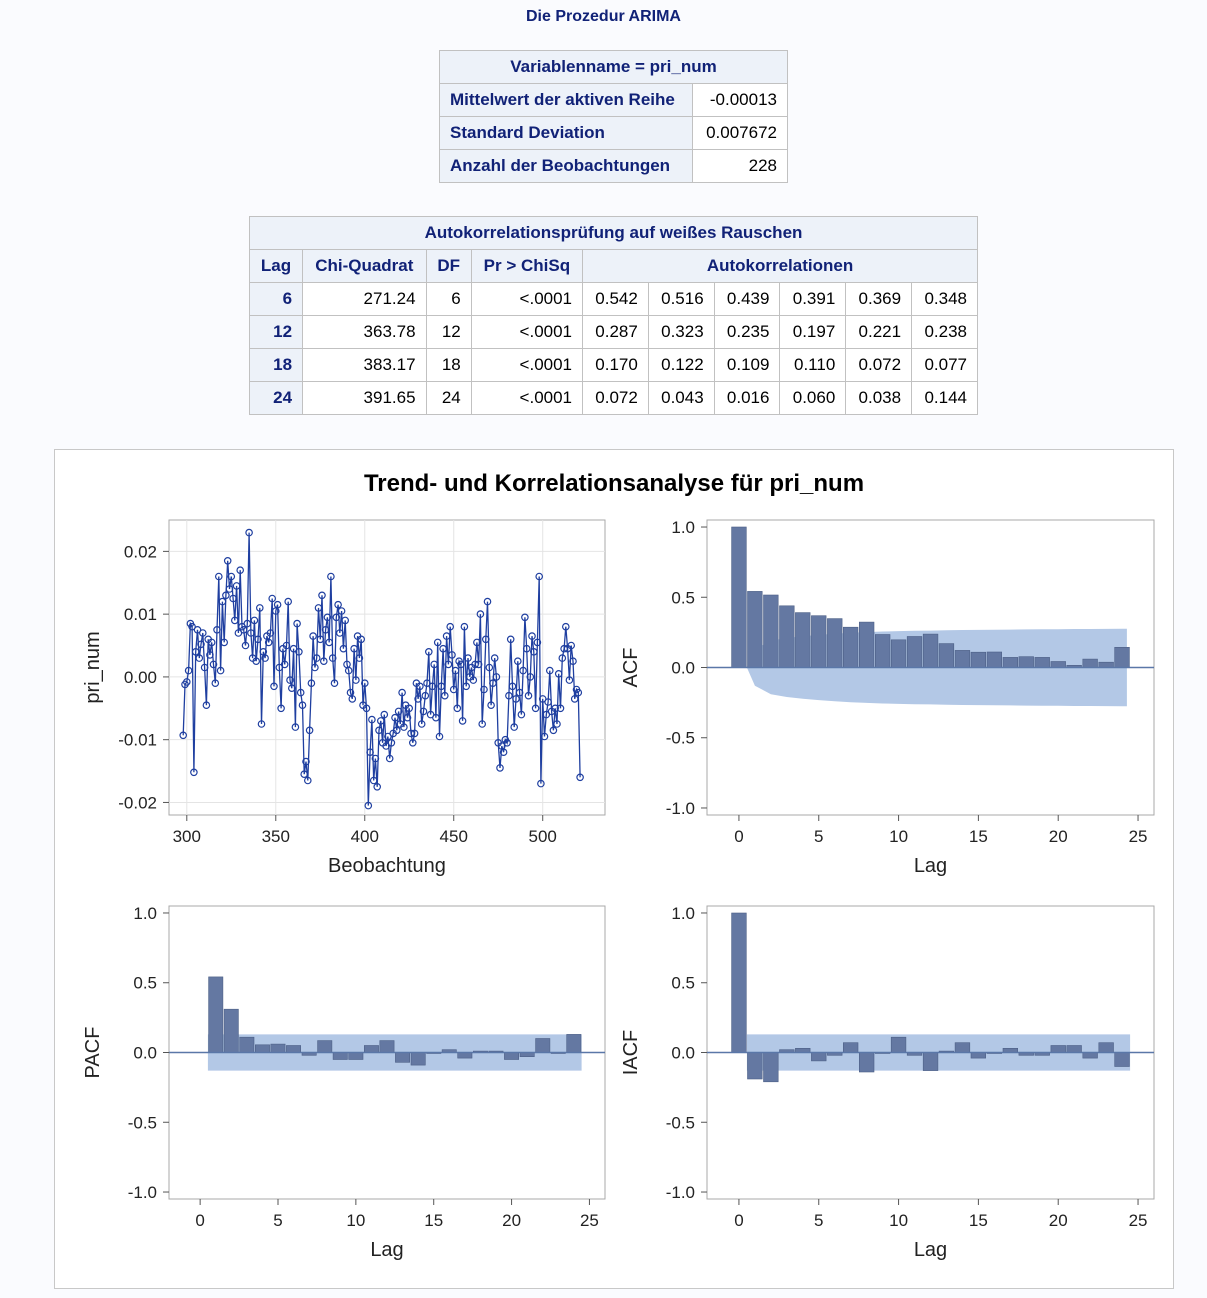 The width and height of the screenshot is (1207, 1298). Describe the element at coordinates (448, 299) in the screenshot. I see `df-cell: 6` at that location.